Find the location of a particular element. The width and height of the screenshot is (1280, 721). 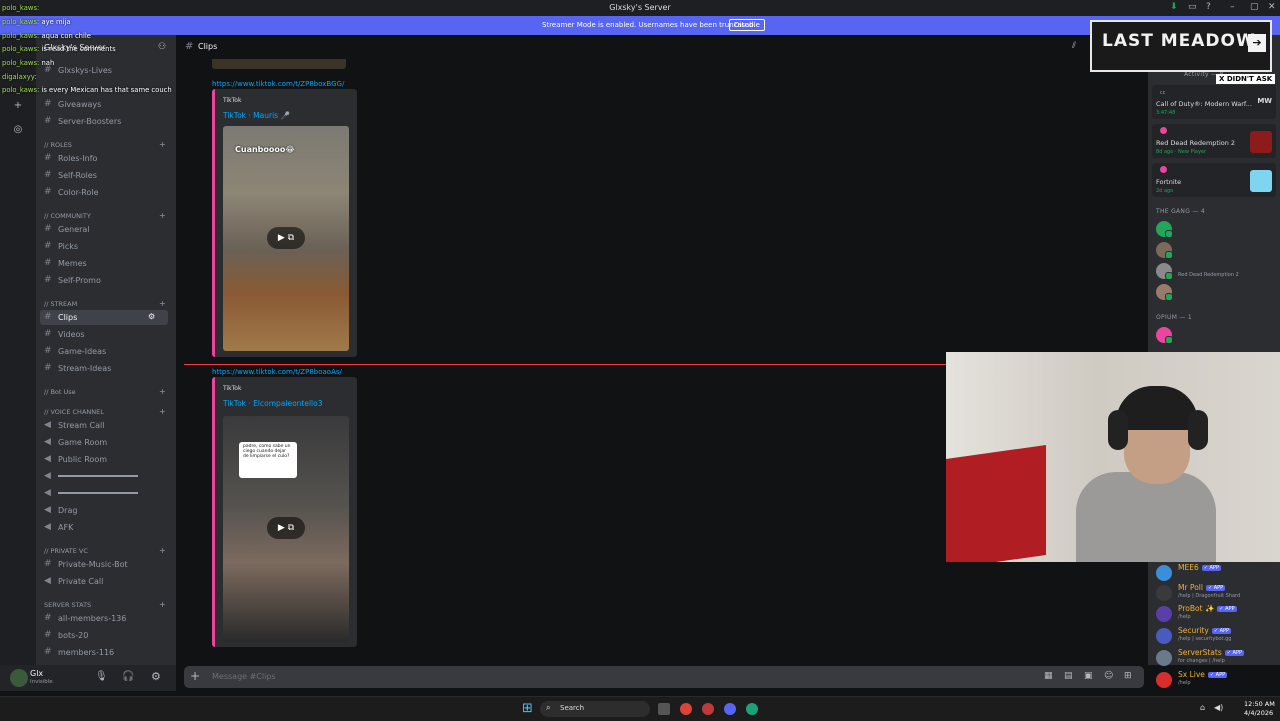

inbox-icon: ▭ is located at coordinates (1192, 7).